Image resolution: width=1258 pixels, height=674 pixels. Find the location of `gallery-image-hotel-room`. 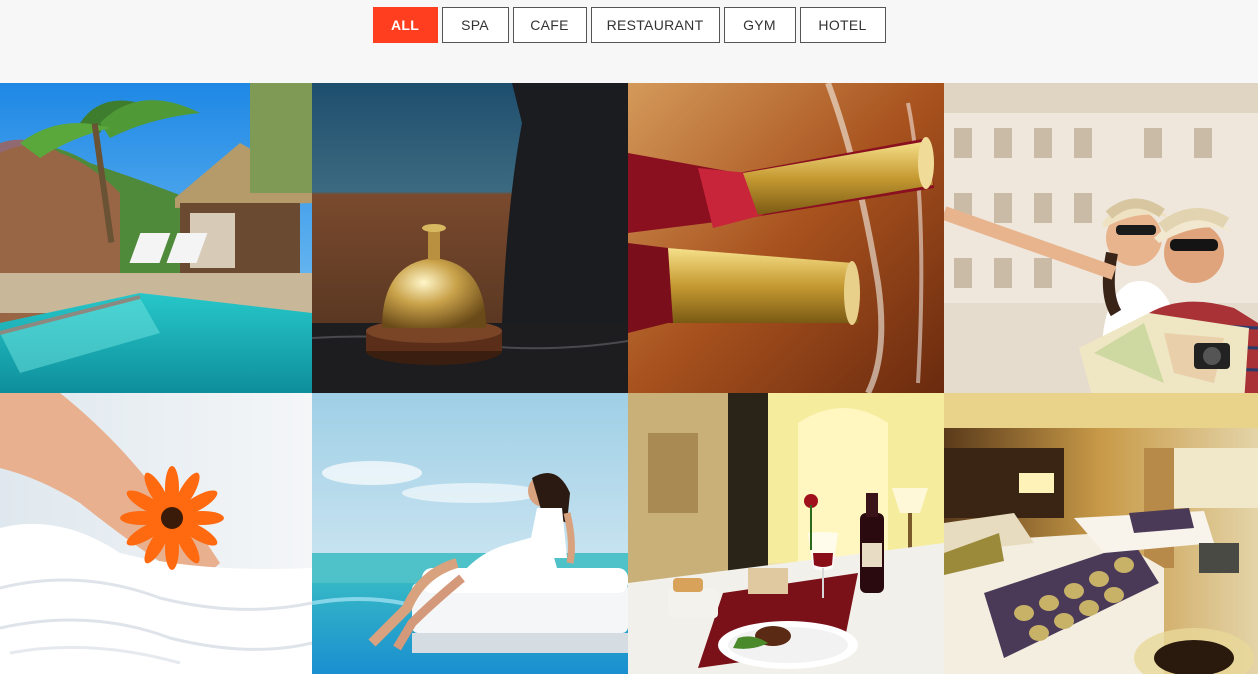

gallery-image-hotel-room is located at coordinates (1101, 533).